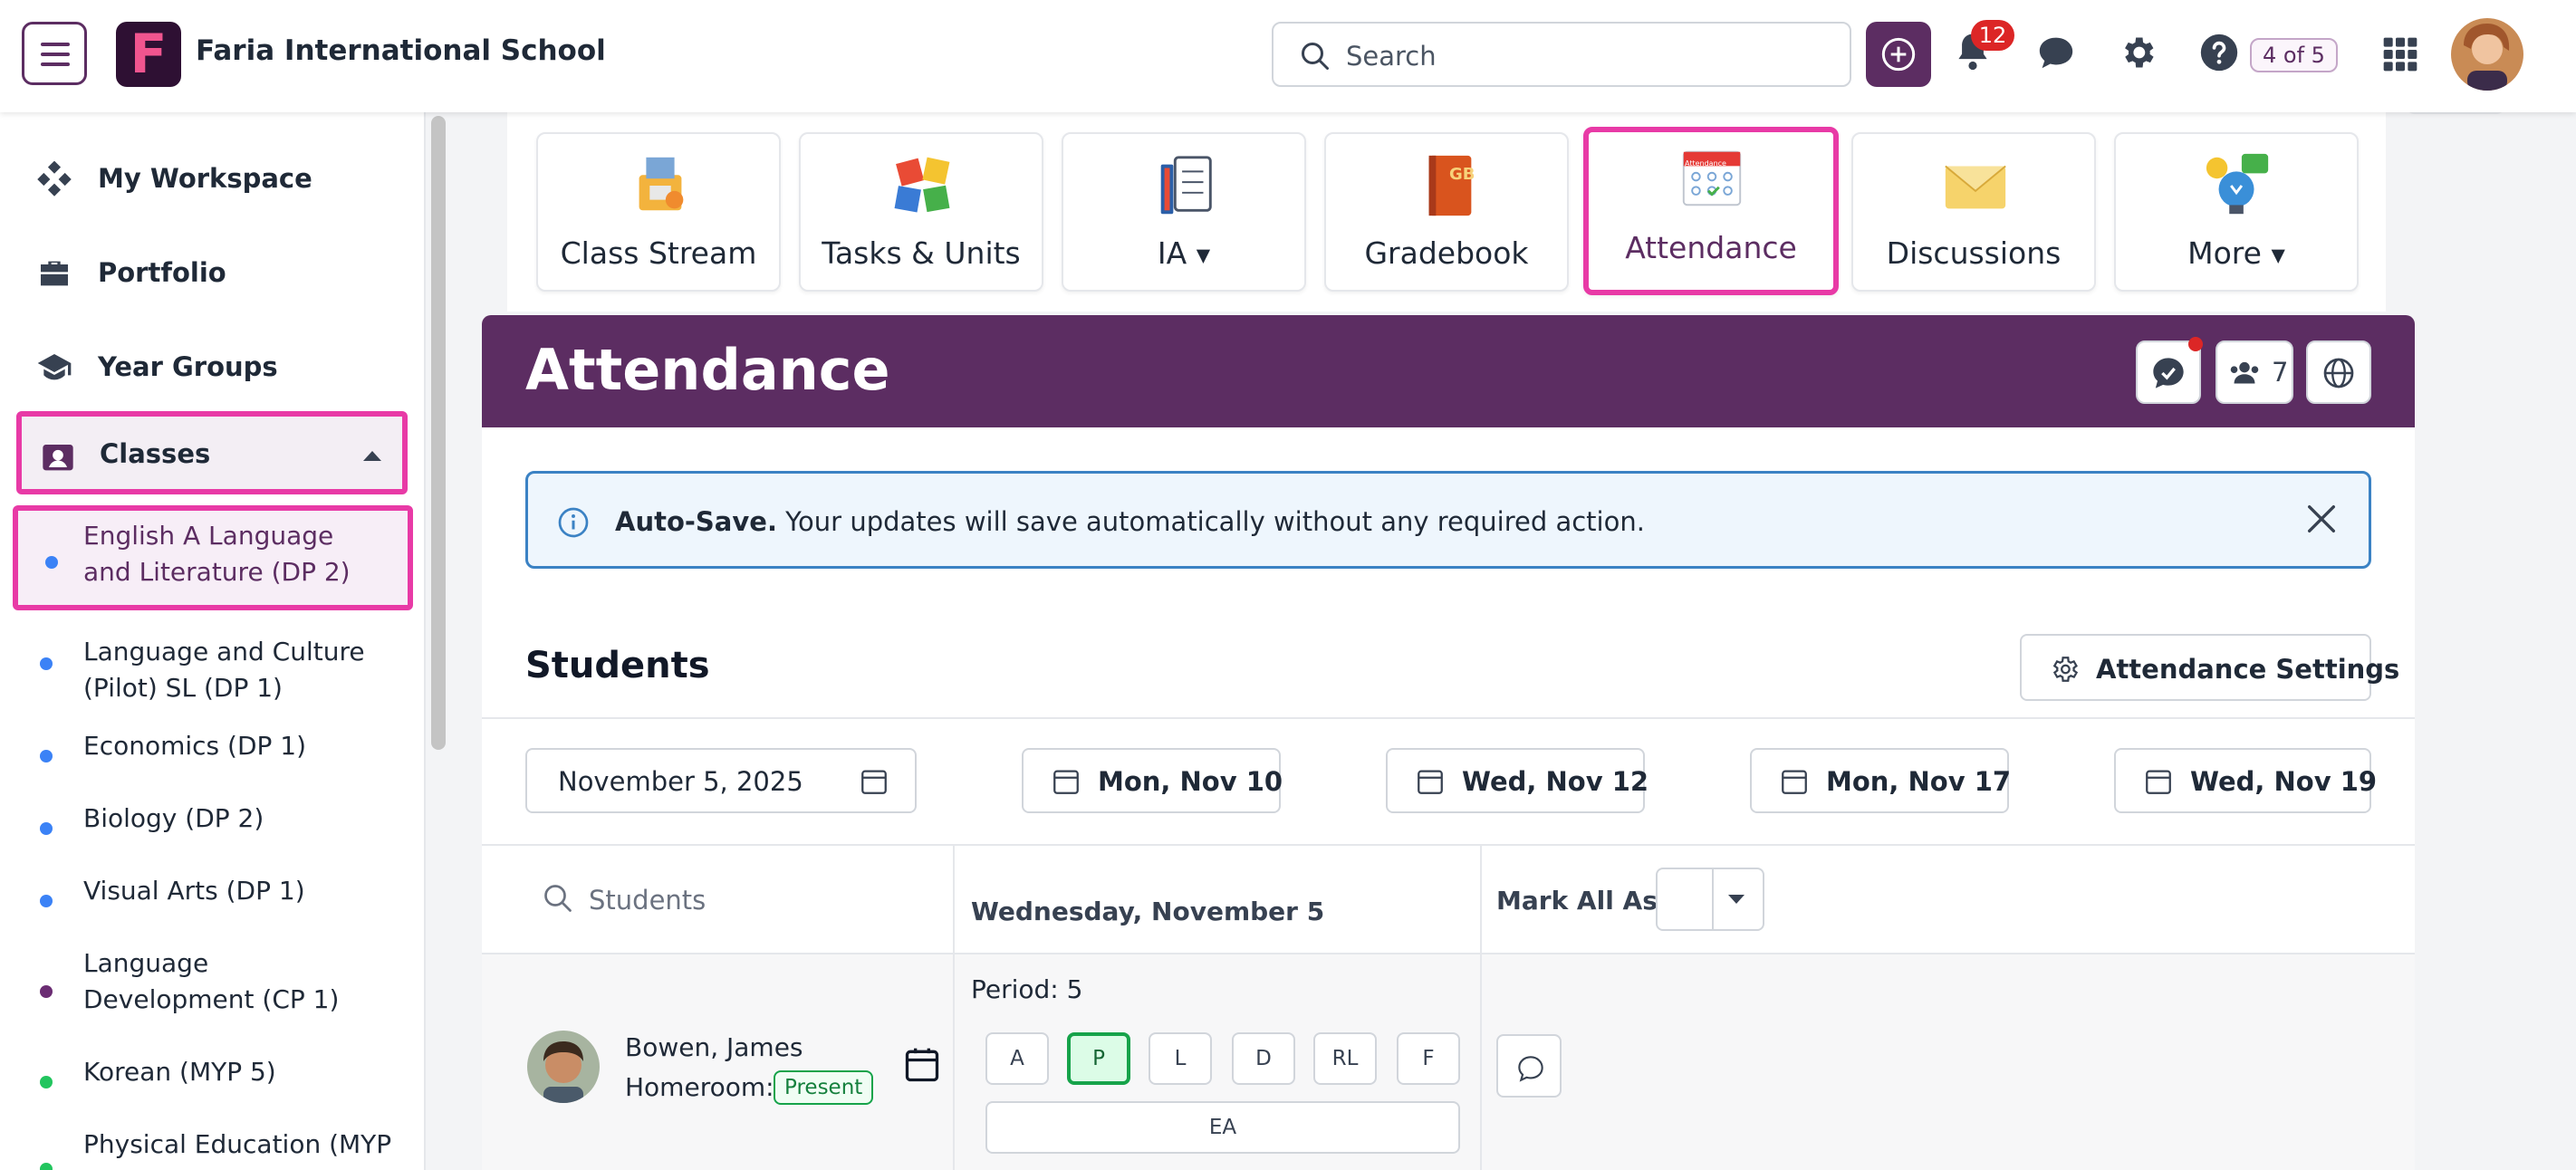 This screenshot has height=1170, width=2576. I want to click on attendance-option-d: D, so click(1263, 1058).